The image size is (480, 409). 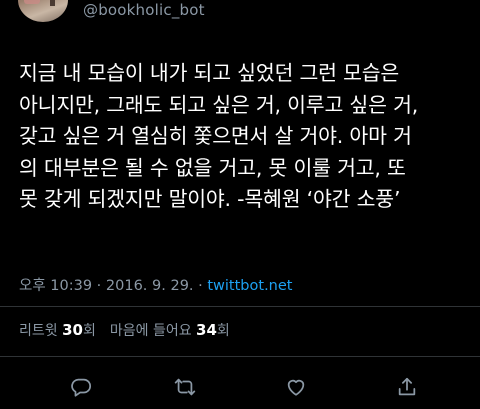 What do you see at coordinates (206, 330) in the screenshot?
I see `likes-count: 34` at bounding box center [206, 330].